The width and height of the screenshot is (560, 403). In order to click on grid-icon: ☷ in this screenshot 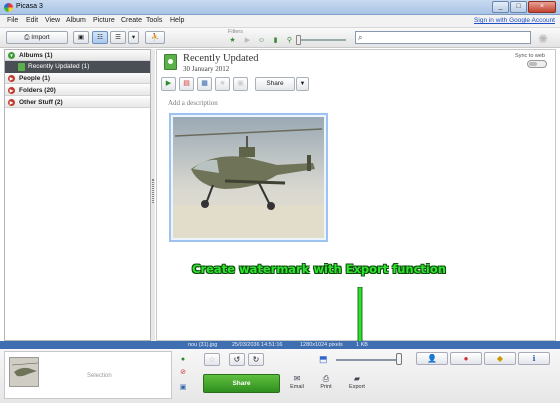, I will do `click(100, 37)`.